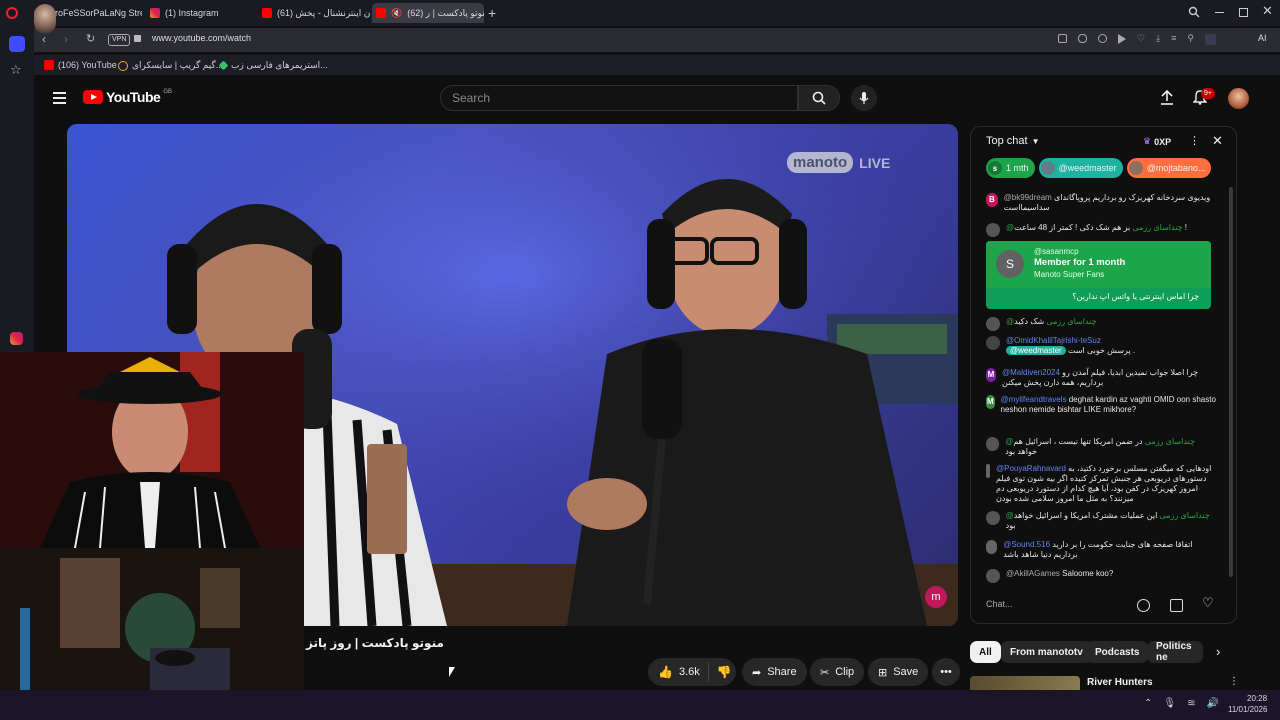 The height and width of the screenshot is (720, 1280). Describe the element at coordinates (1087, 168) in the screenshot. I see `ticker-label: @weedmaster` at that location.